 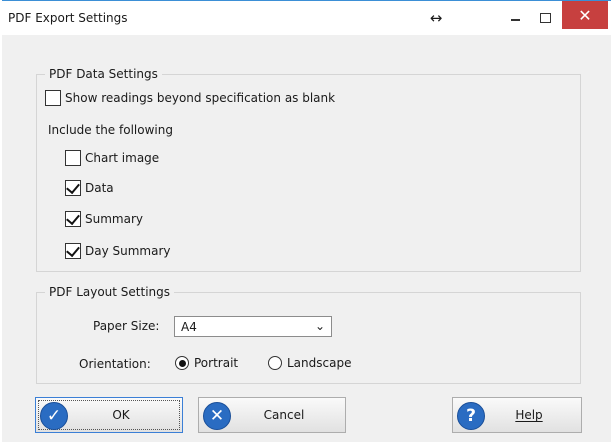 I want to click on minimize-icon, so click(x=515, y=19).